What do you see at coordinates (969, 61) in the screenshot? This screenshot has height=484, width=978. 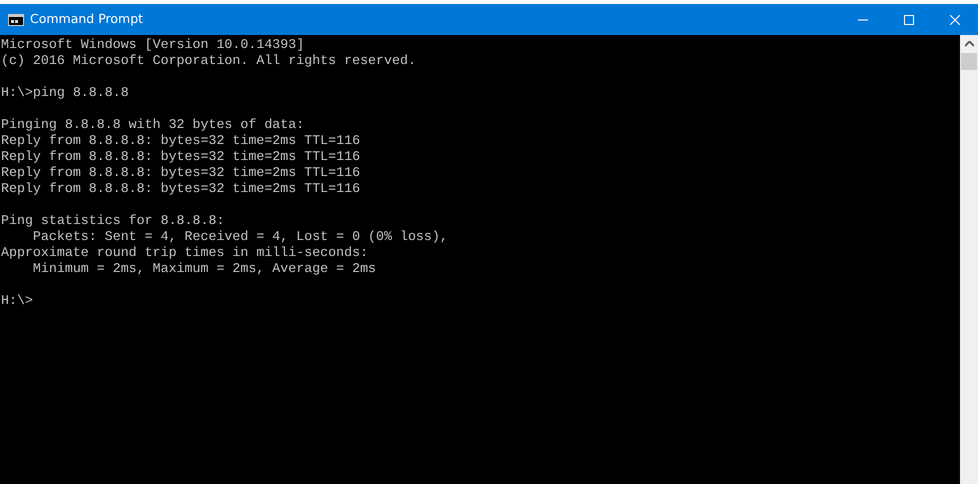 I see `scroll-thumb` at bounding box center [969, 61].